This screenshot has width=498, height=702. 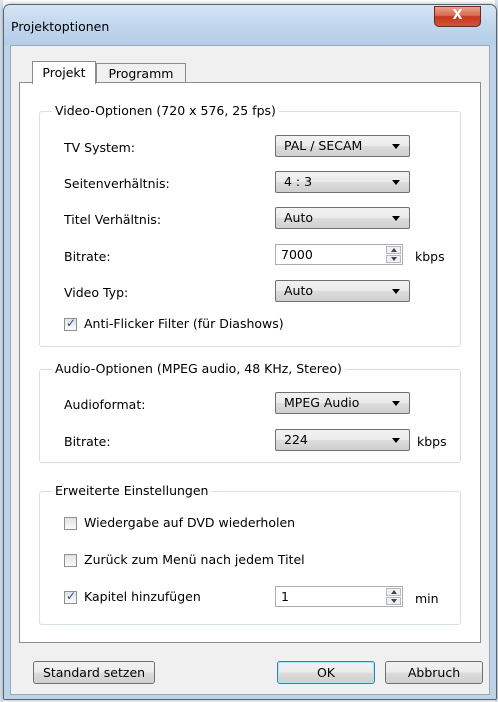 I want to click on tv-system-value: PAL / SECAM, so click(x=323, y=145).